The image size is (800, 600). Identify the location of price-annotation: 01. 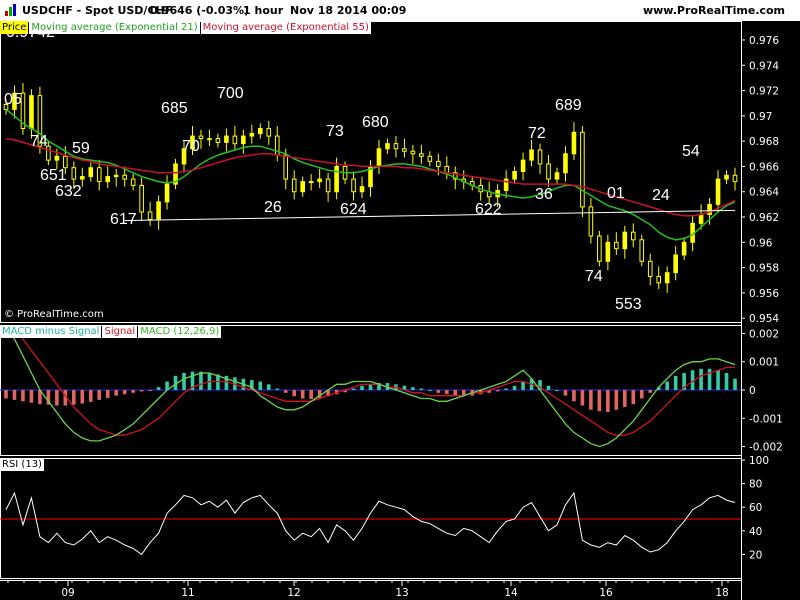
(616, 193).